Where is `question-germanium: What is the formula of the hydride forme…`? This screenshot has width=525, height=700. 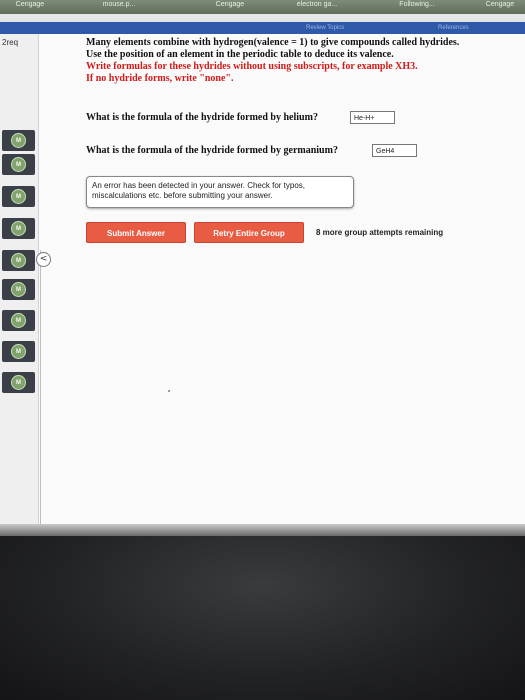
question-germanium: What is the formula of the hydride forme… is located at coordinates (212, 150).